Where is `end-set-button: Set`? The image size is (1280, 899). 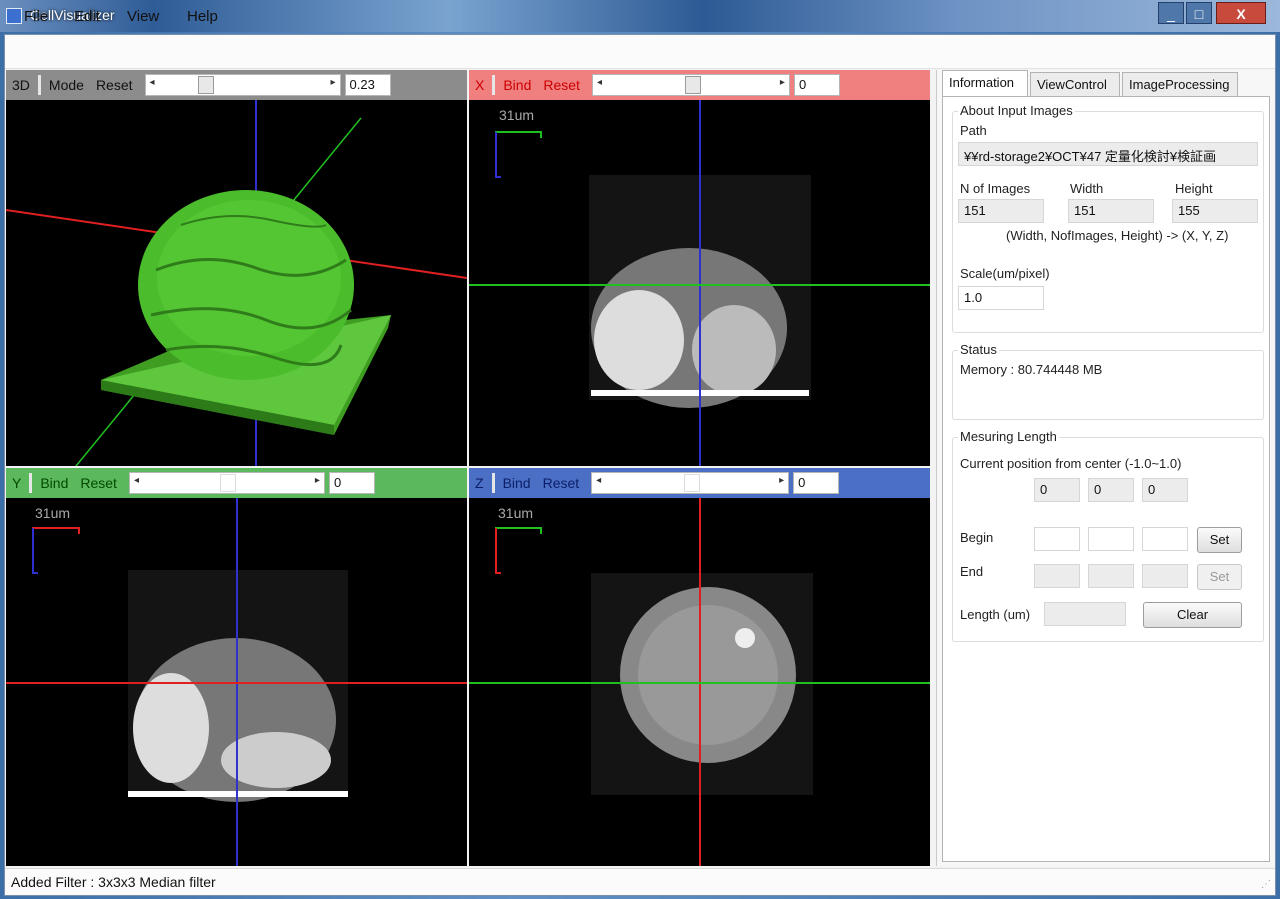 end-set-button: Set is located at coordinates (1219, 577).